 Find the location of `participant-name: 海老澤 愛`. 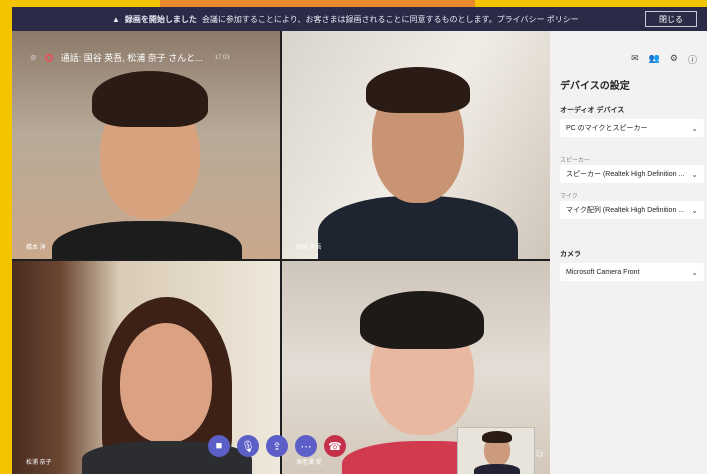

participant-name: 海老澤 愛 is located at coordinates (309, 463).